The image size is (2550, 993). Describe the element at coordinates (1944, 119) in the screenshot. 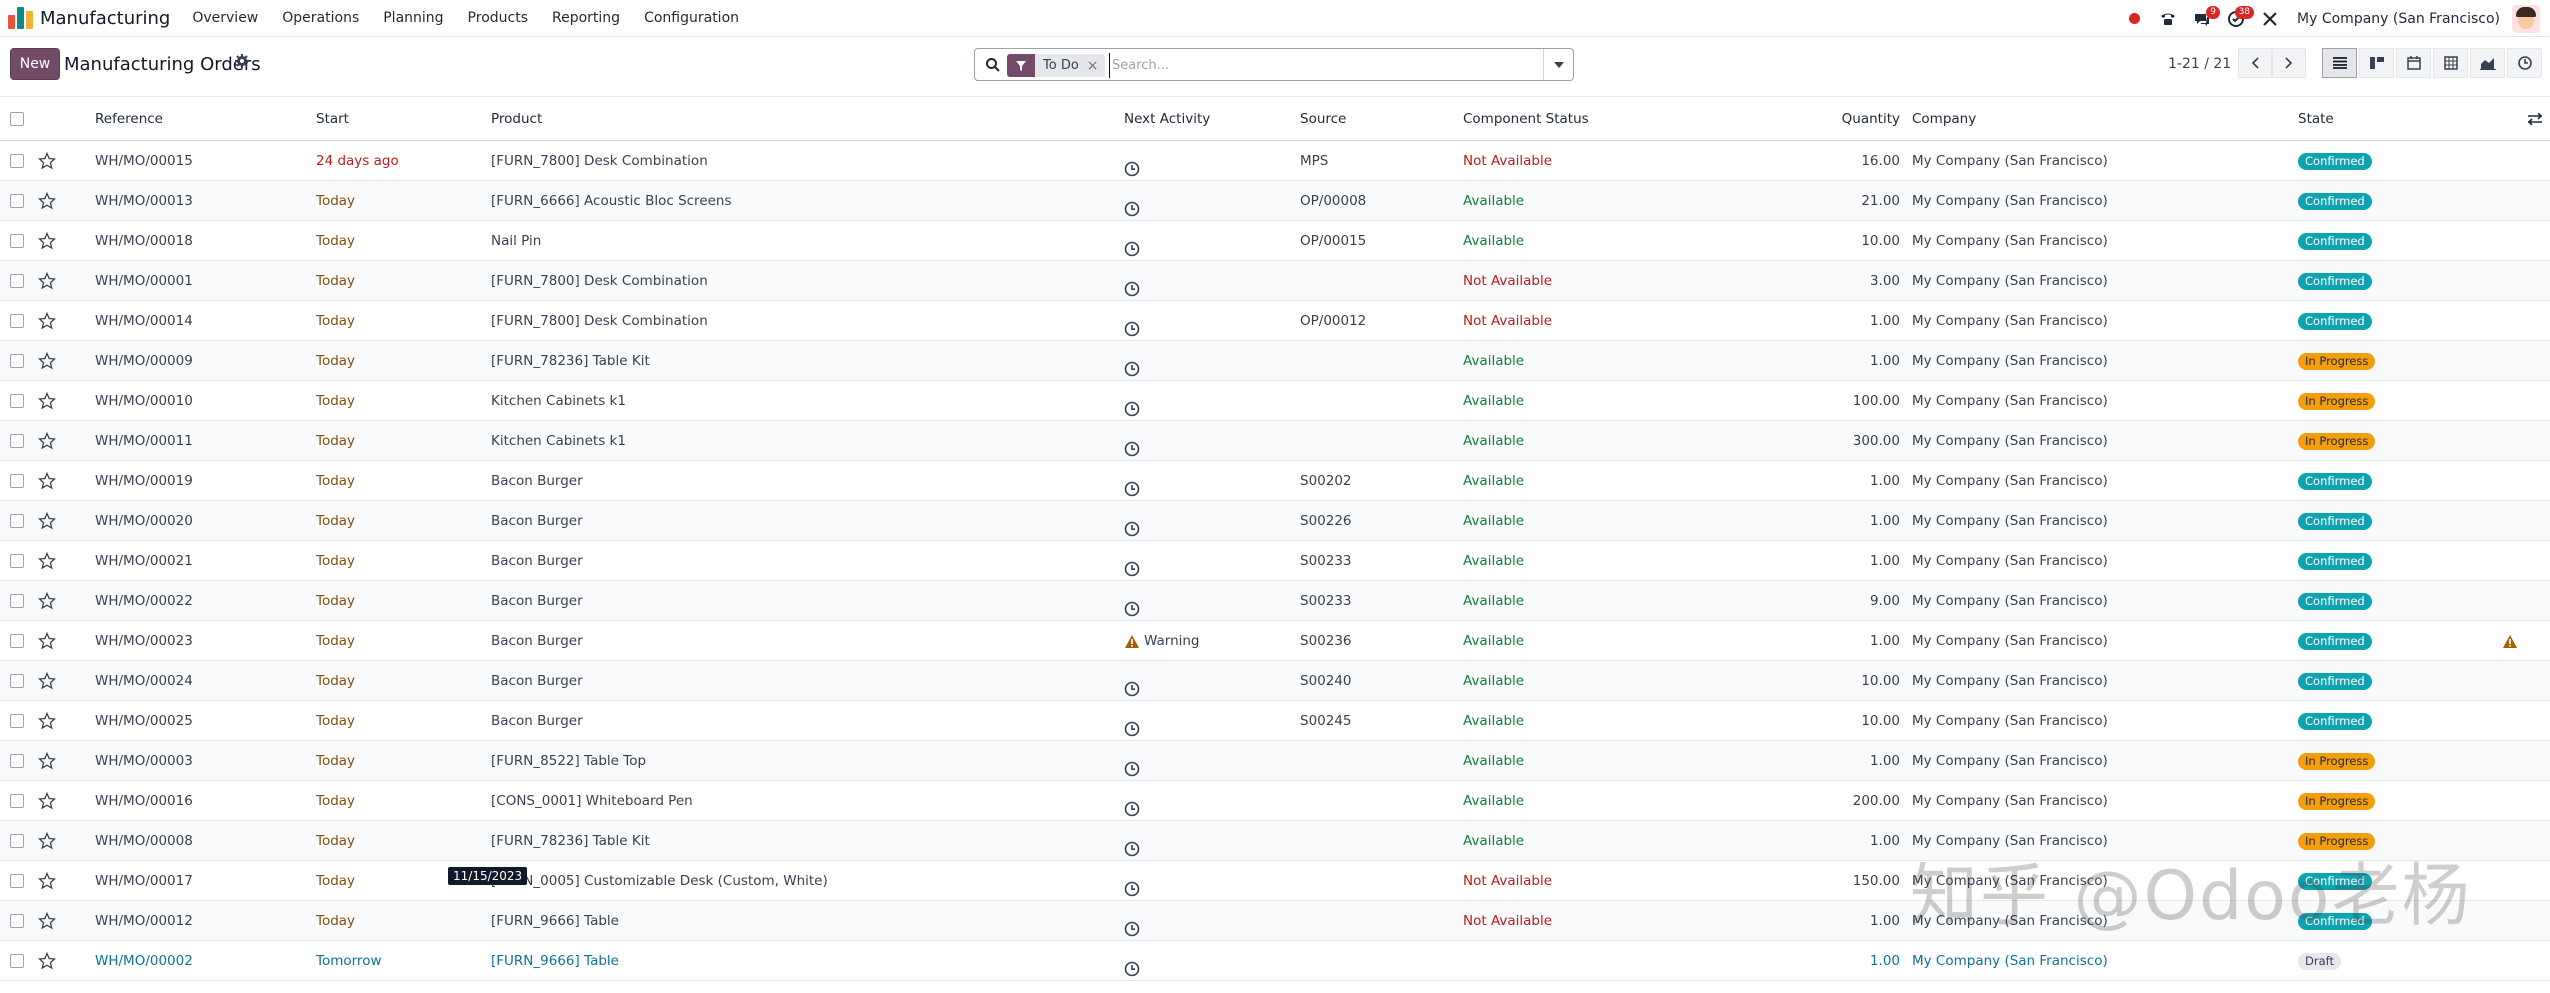

I see `col-company: Company` at that location.